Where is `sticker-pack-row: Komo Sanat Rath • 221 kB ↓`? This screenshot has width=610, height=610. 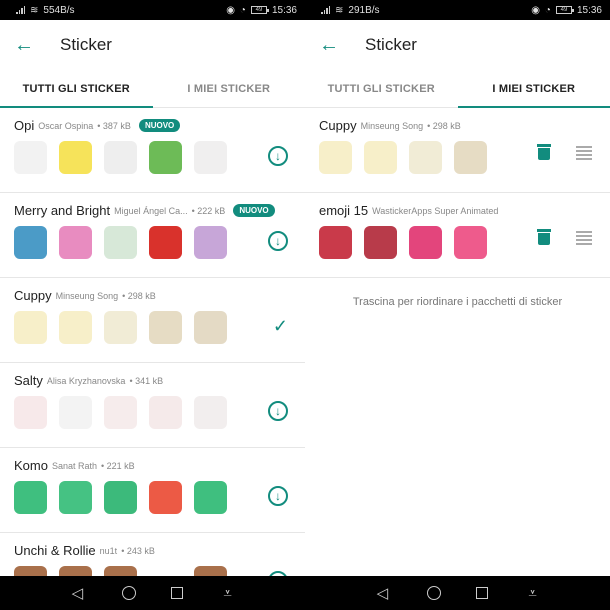 sticker-pack-row: Komo Sanat Rath • 221 kB ↓ is located at coordinates (152, 490).